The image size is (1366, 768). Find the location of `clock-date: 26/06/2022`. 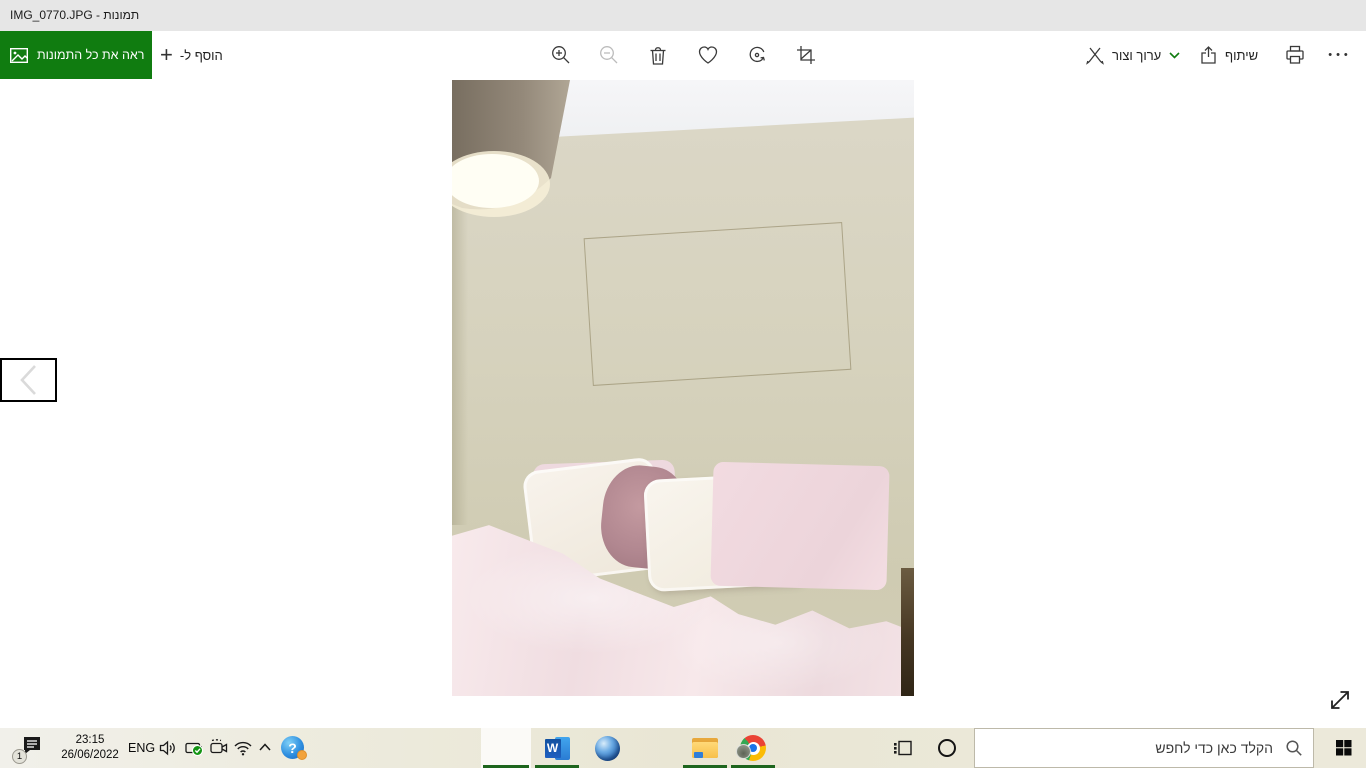

clock-date: 26/06/2022 is located at coordinates (90, 755).